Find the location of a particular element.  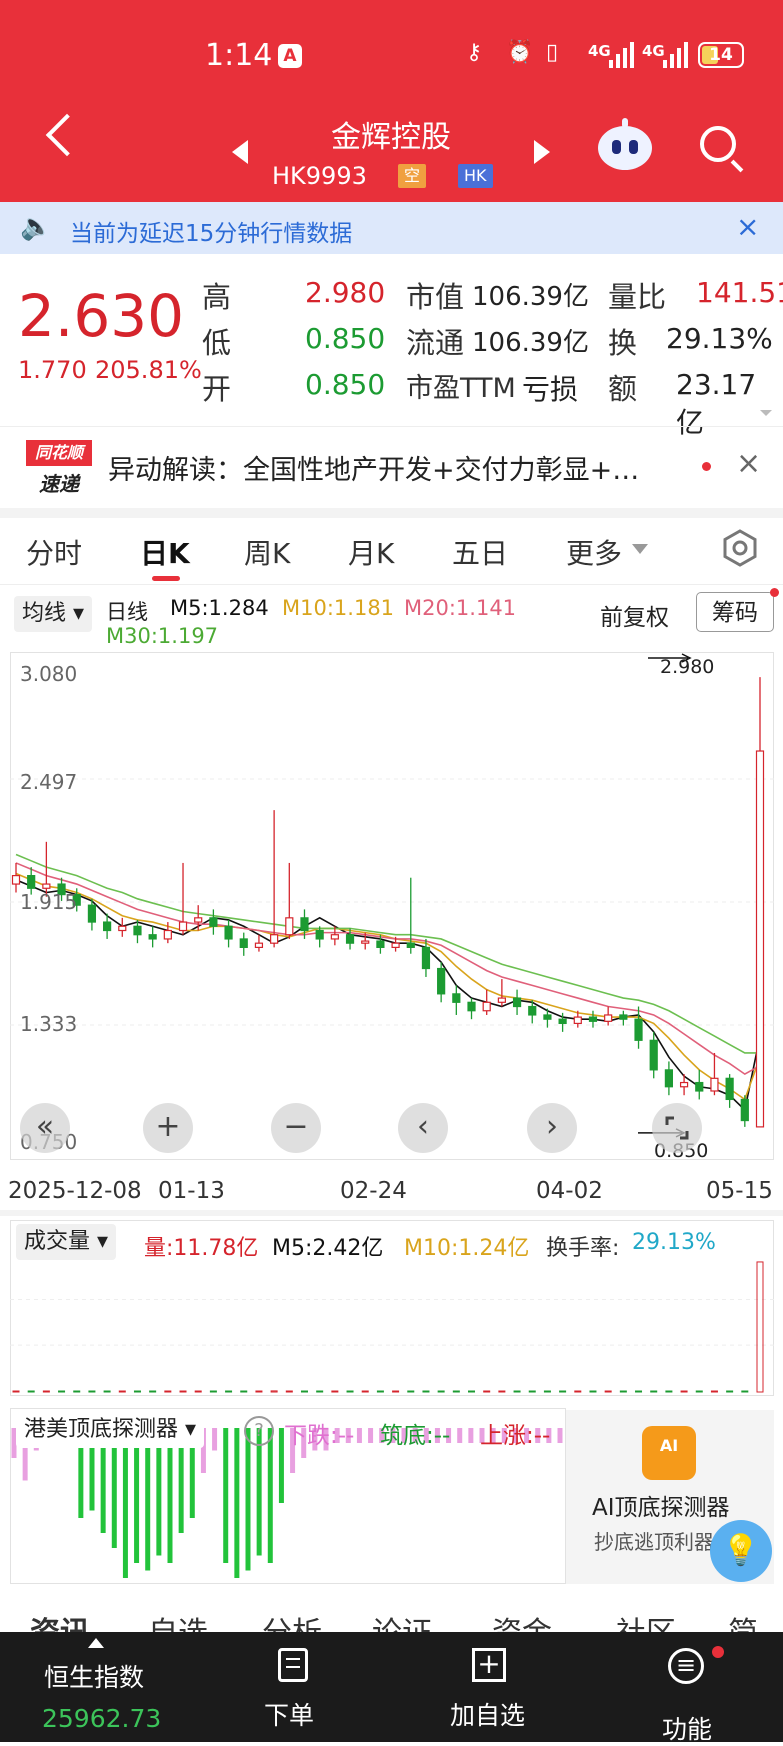

tab-intraday: 分时 is located at coordinates (54, 552).